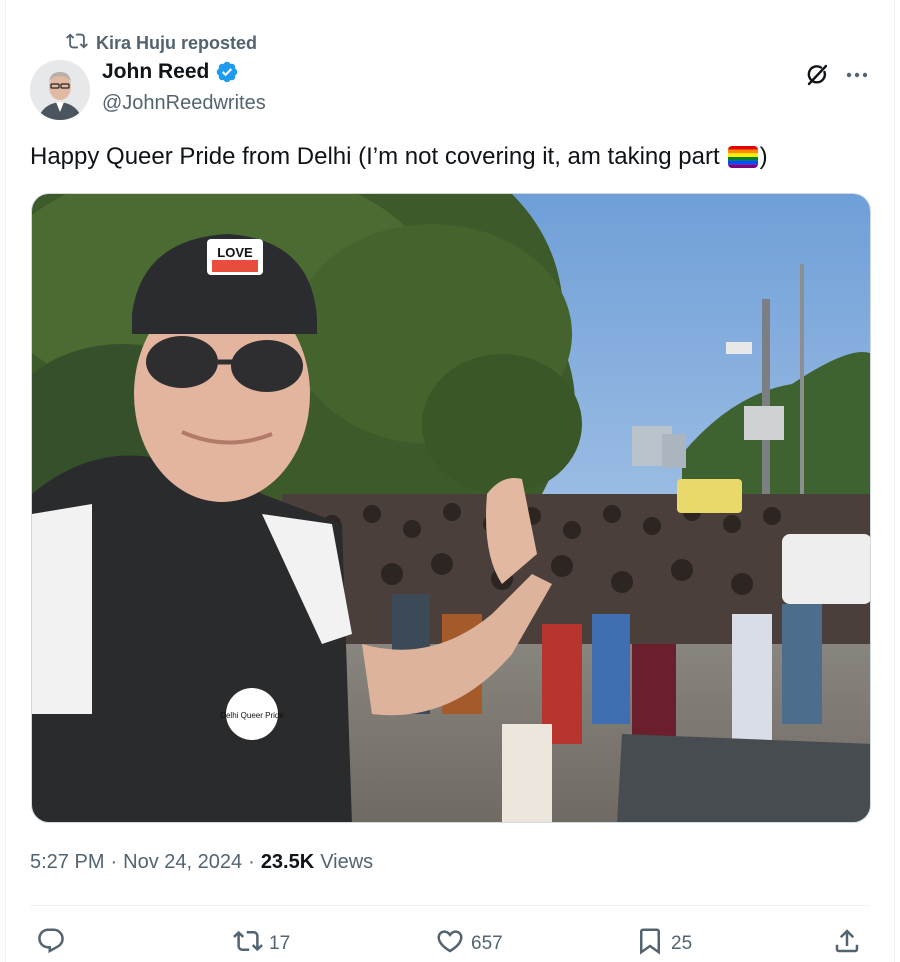  I want to click on bookmark-count: 25, so click(682, 943).